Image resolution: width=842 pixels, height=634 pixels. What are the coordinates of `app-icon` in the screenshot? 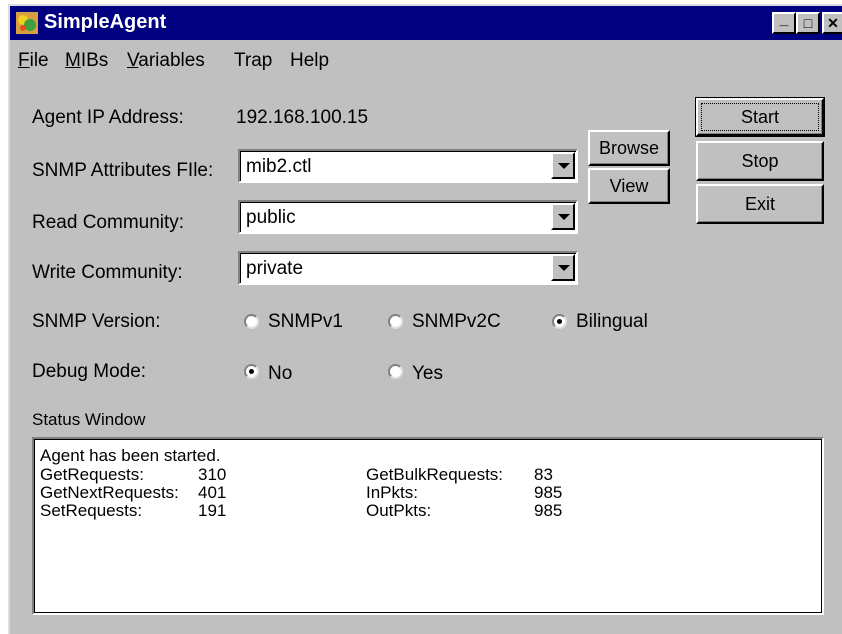 It's located at (27, 23).